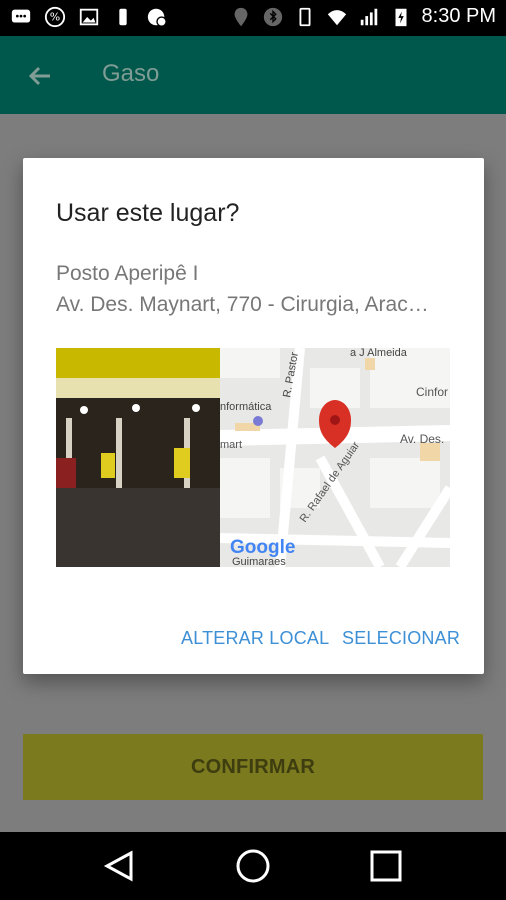  What do you see at coordinates (240, 16) in the screenshot?
I see `location-icon` at bounding box center [240, 16].